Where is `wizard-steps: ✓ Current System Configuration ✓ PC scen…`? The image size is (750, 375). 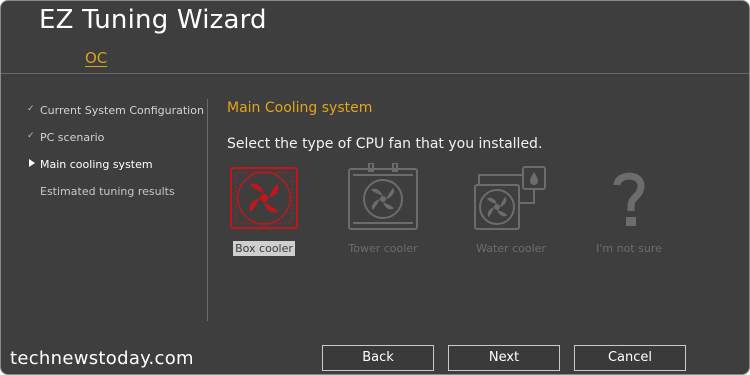 wizard-steps: ✓ Current System Configuration ✓ PC scen… is located at coordinates (115, 157).